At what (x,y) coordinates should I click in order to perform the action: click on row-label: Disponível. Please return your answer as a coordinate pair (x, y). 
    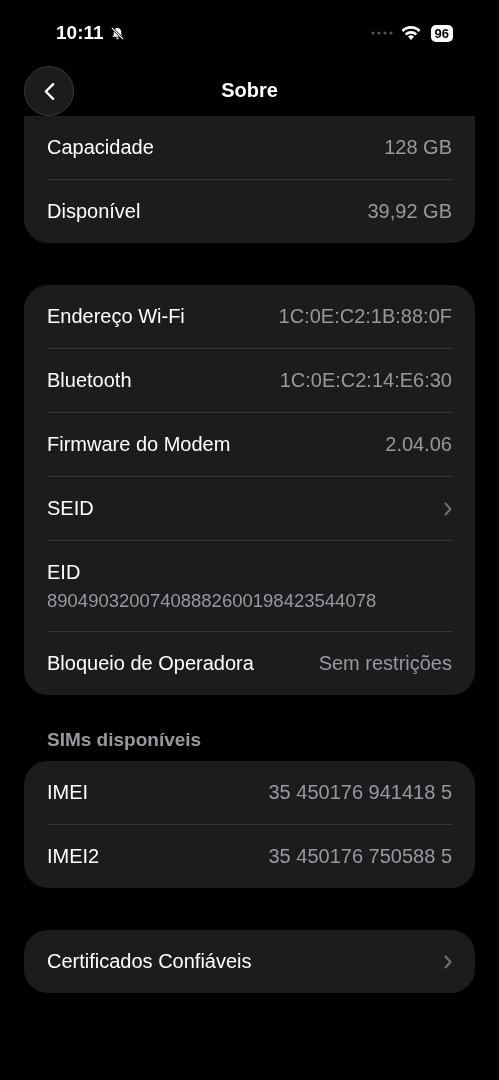
    Looking at the image, I should click on (94, 211).